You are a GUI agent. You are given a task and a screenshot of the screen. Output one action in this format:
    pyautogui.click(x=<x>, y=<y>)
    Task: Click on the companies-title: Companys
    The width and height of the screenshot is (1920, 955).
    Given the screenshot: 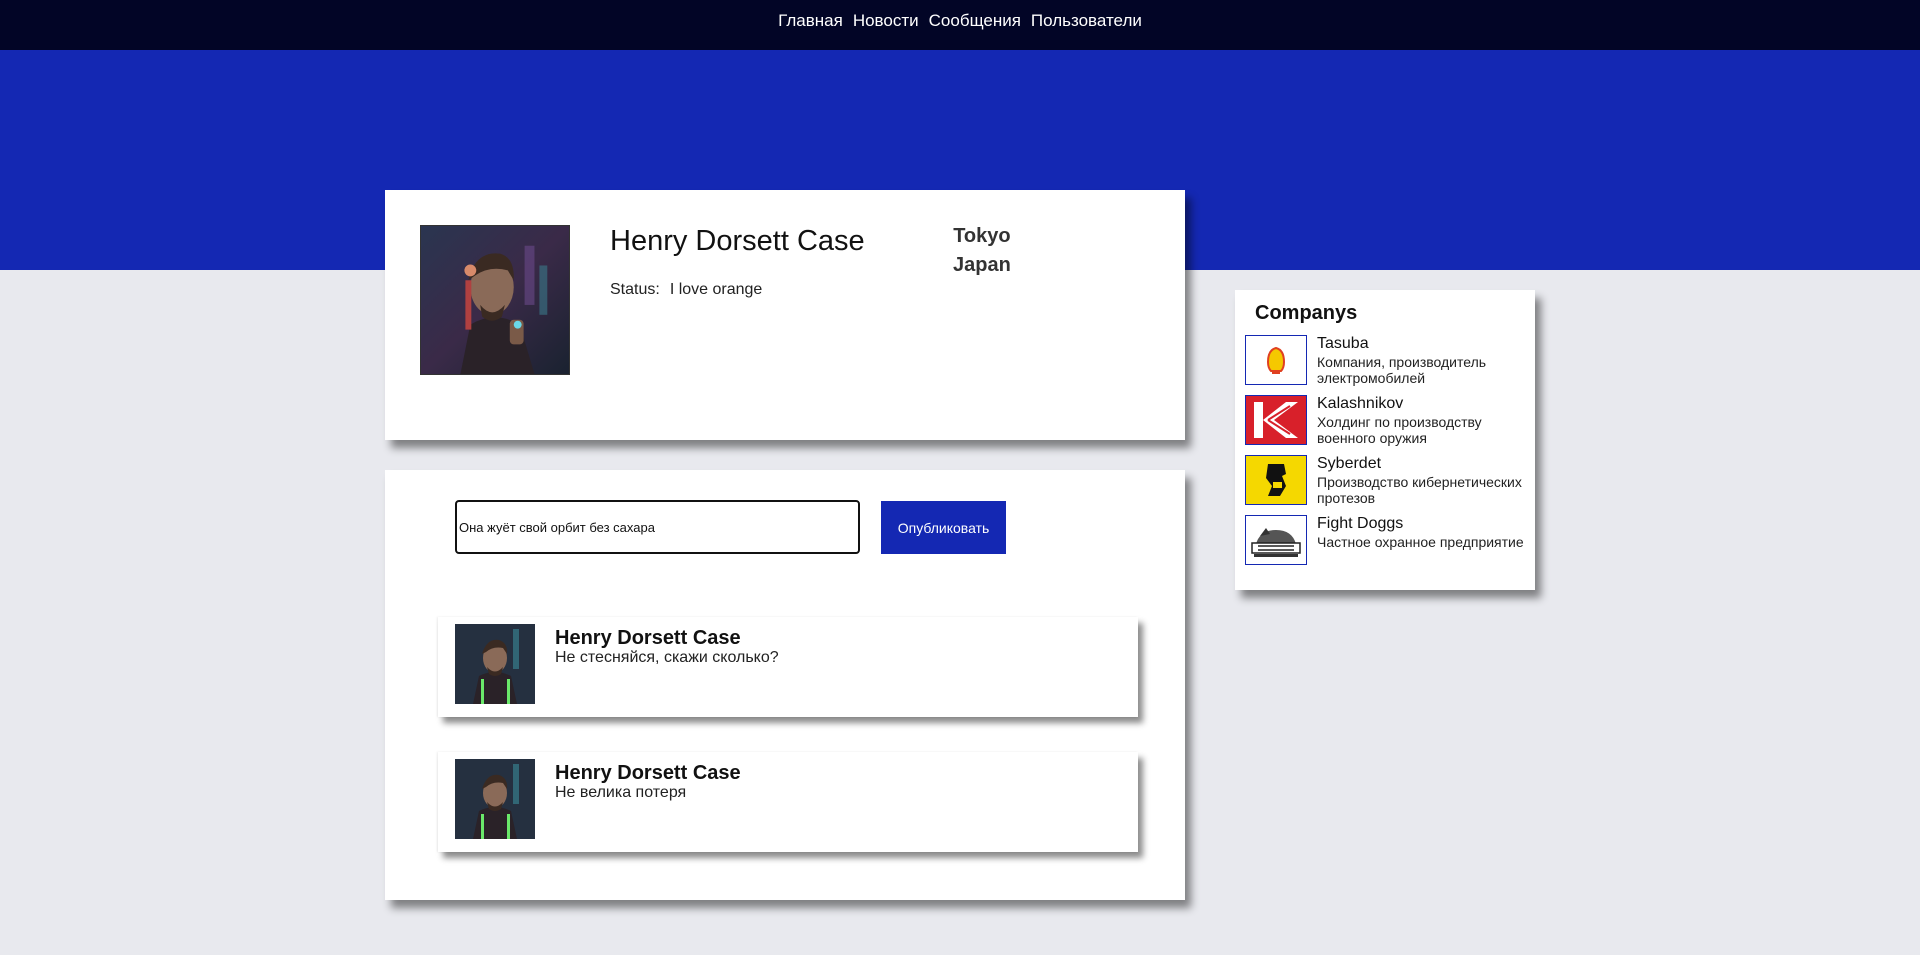 What is the action you would take?
    pyautogui.click(x=1306, y=313)
    